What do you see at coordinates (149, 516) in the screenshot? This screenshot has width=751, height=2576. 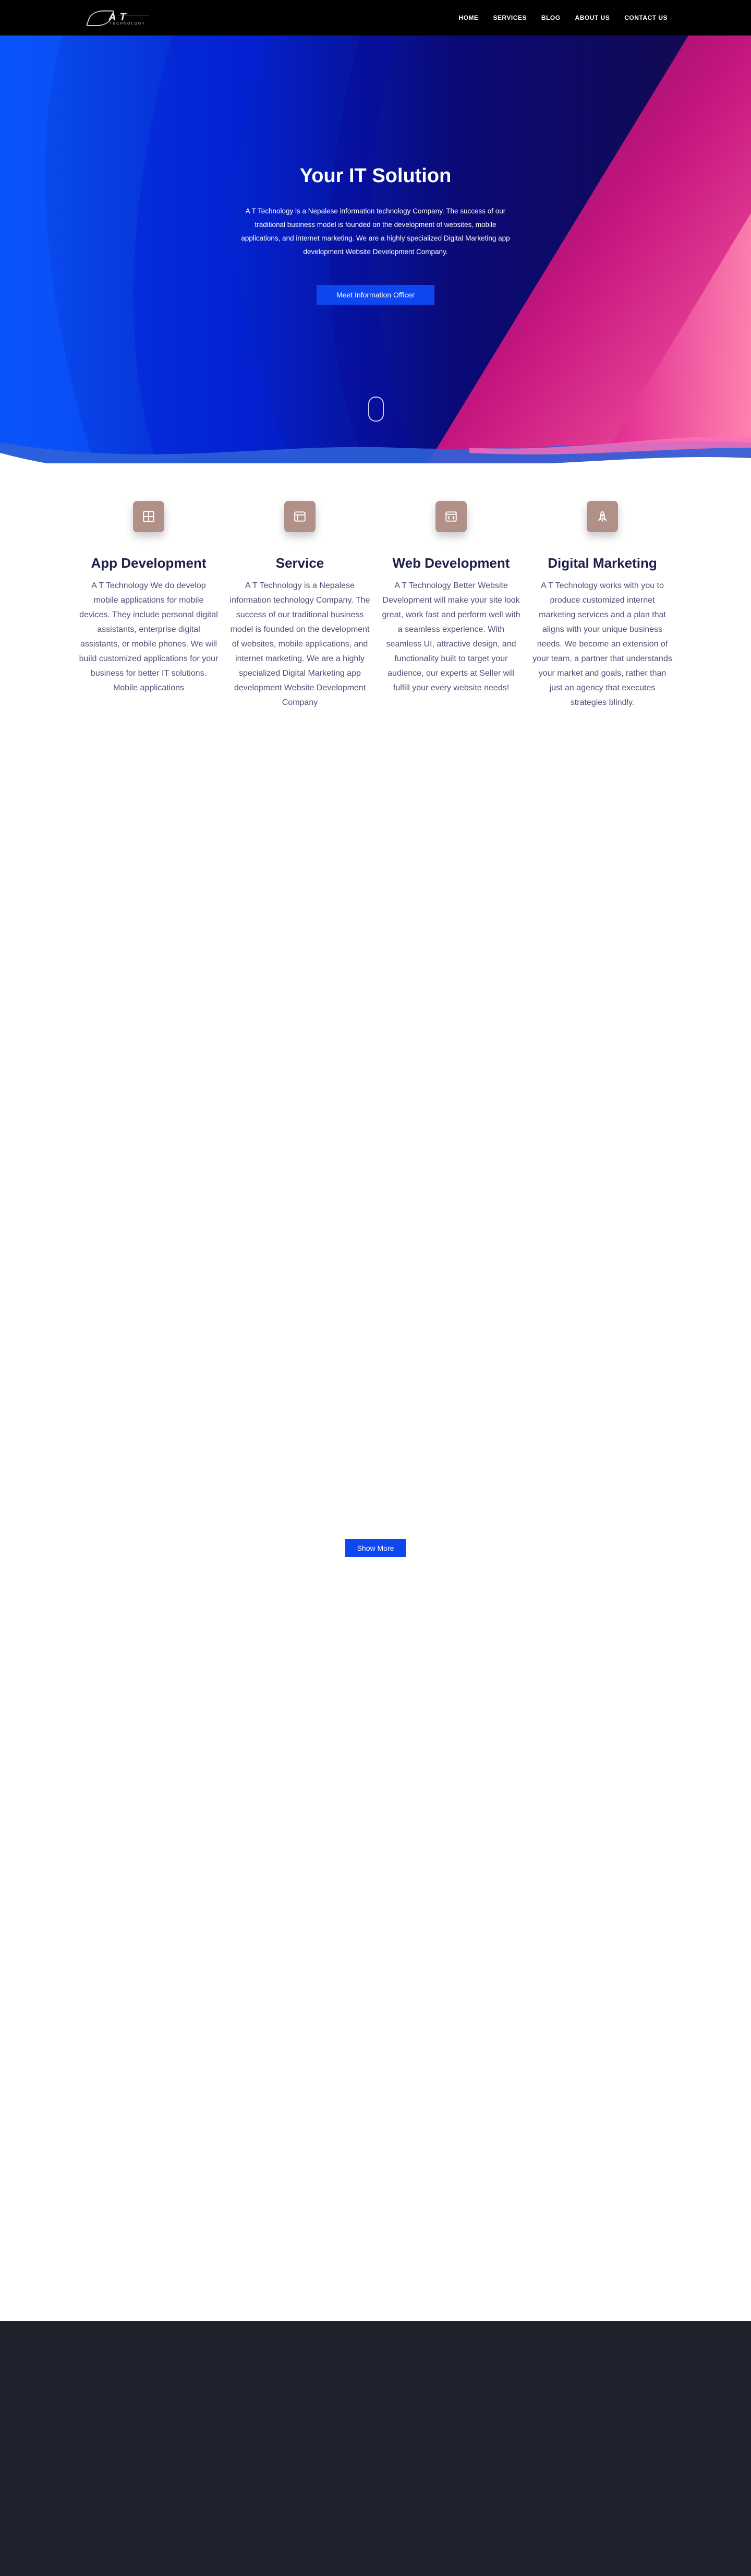 I see `layout-grid-icon` at bounding box center [149, 516].